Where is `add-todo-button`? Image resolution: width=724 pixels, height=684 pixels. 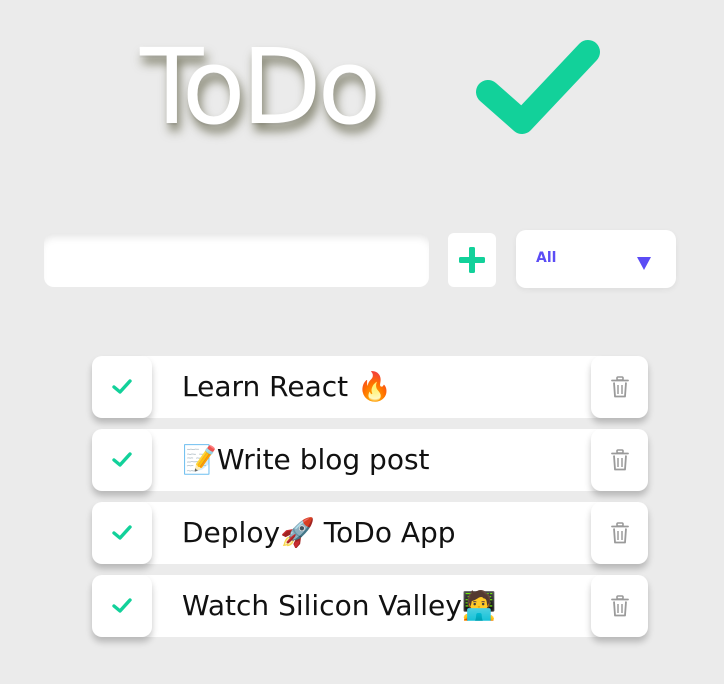 add-todo-button is located at coordinates (472, 260).